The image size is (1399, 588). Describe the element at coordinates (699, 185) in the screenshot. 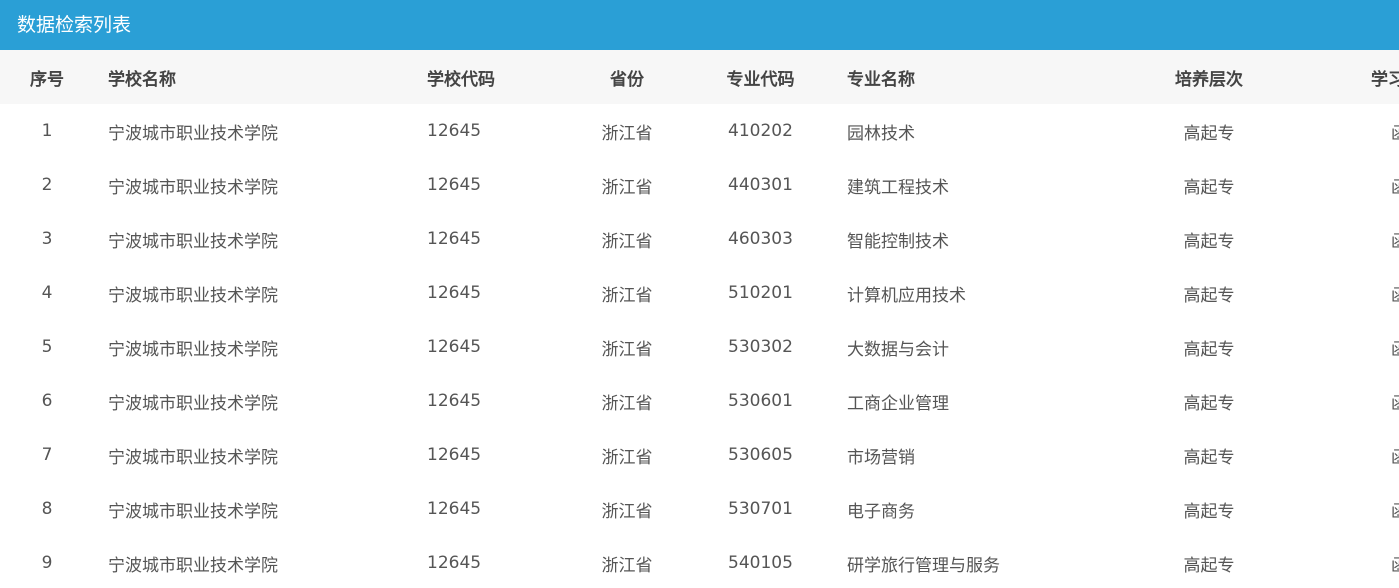

I see `table-row: 2 宁波城市职业技术学院 12645 浙江省 440301 建筑工程技术 高起专 函授` at that location.